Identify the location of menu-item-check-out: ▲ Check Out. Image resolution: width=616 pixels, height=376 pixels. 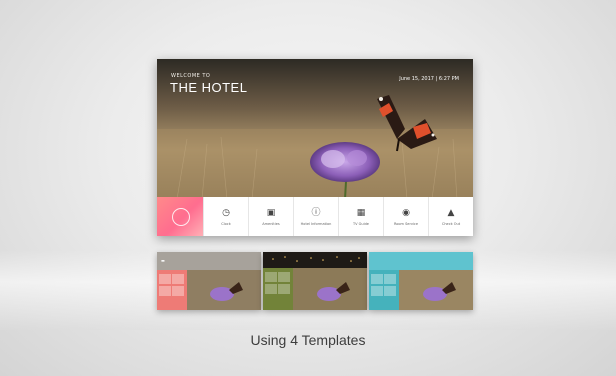
(450, 216).